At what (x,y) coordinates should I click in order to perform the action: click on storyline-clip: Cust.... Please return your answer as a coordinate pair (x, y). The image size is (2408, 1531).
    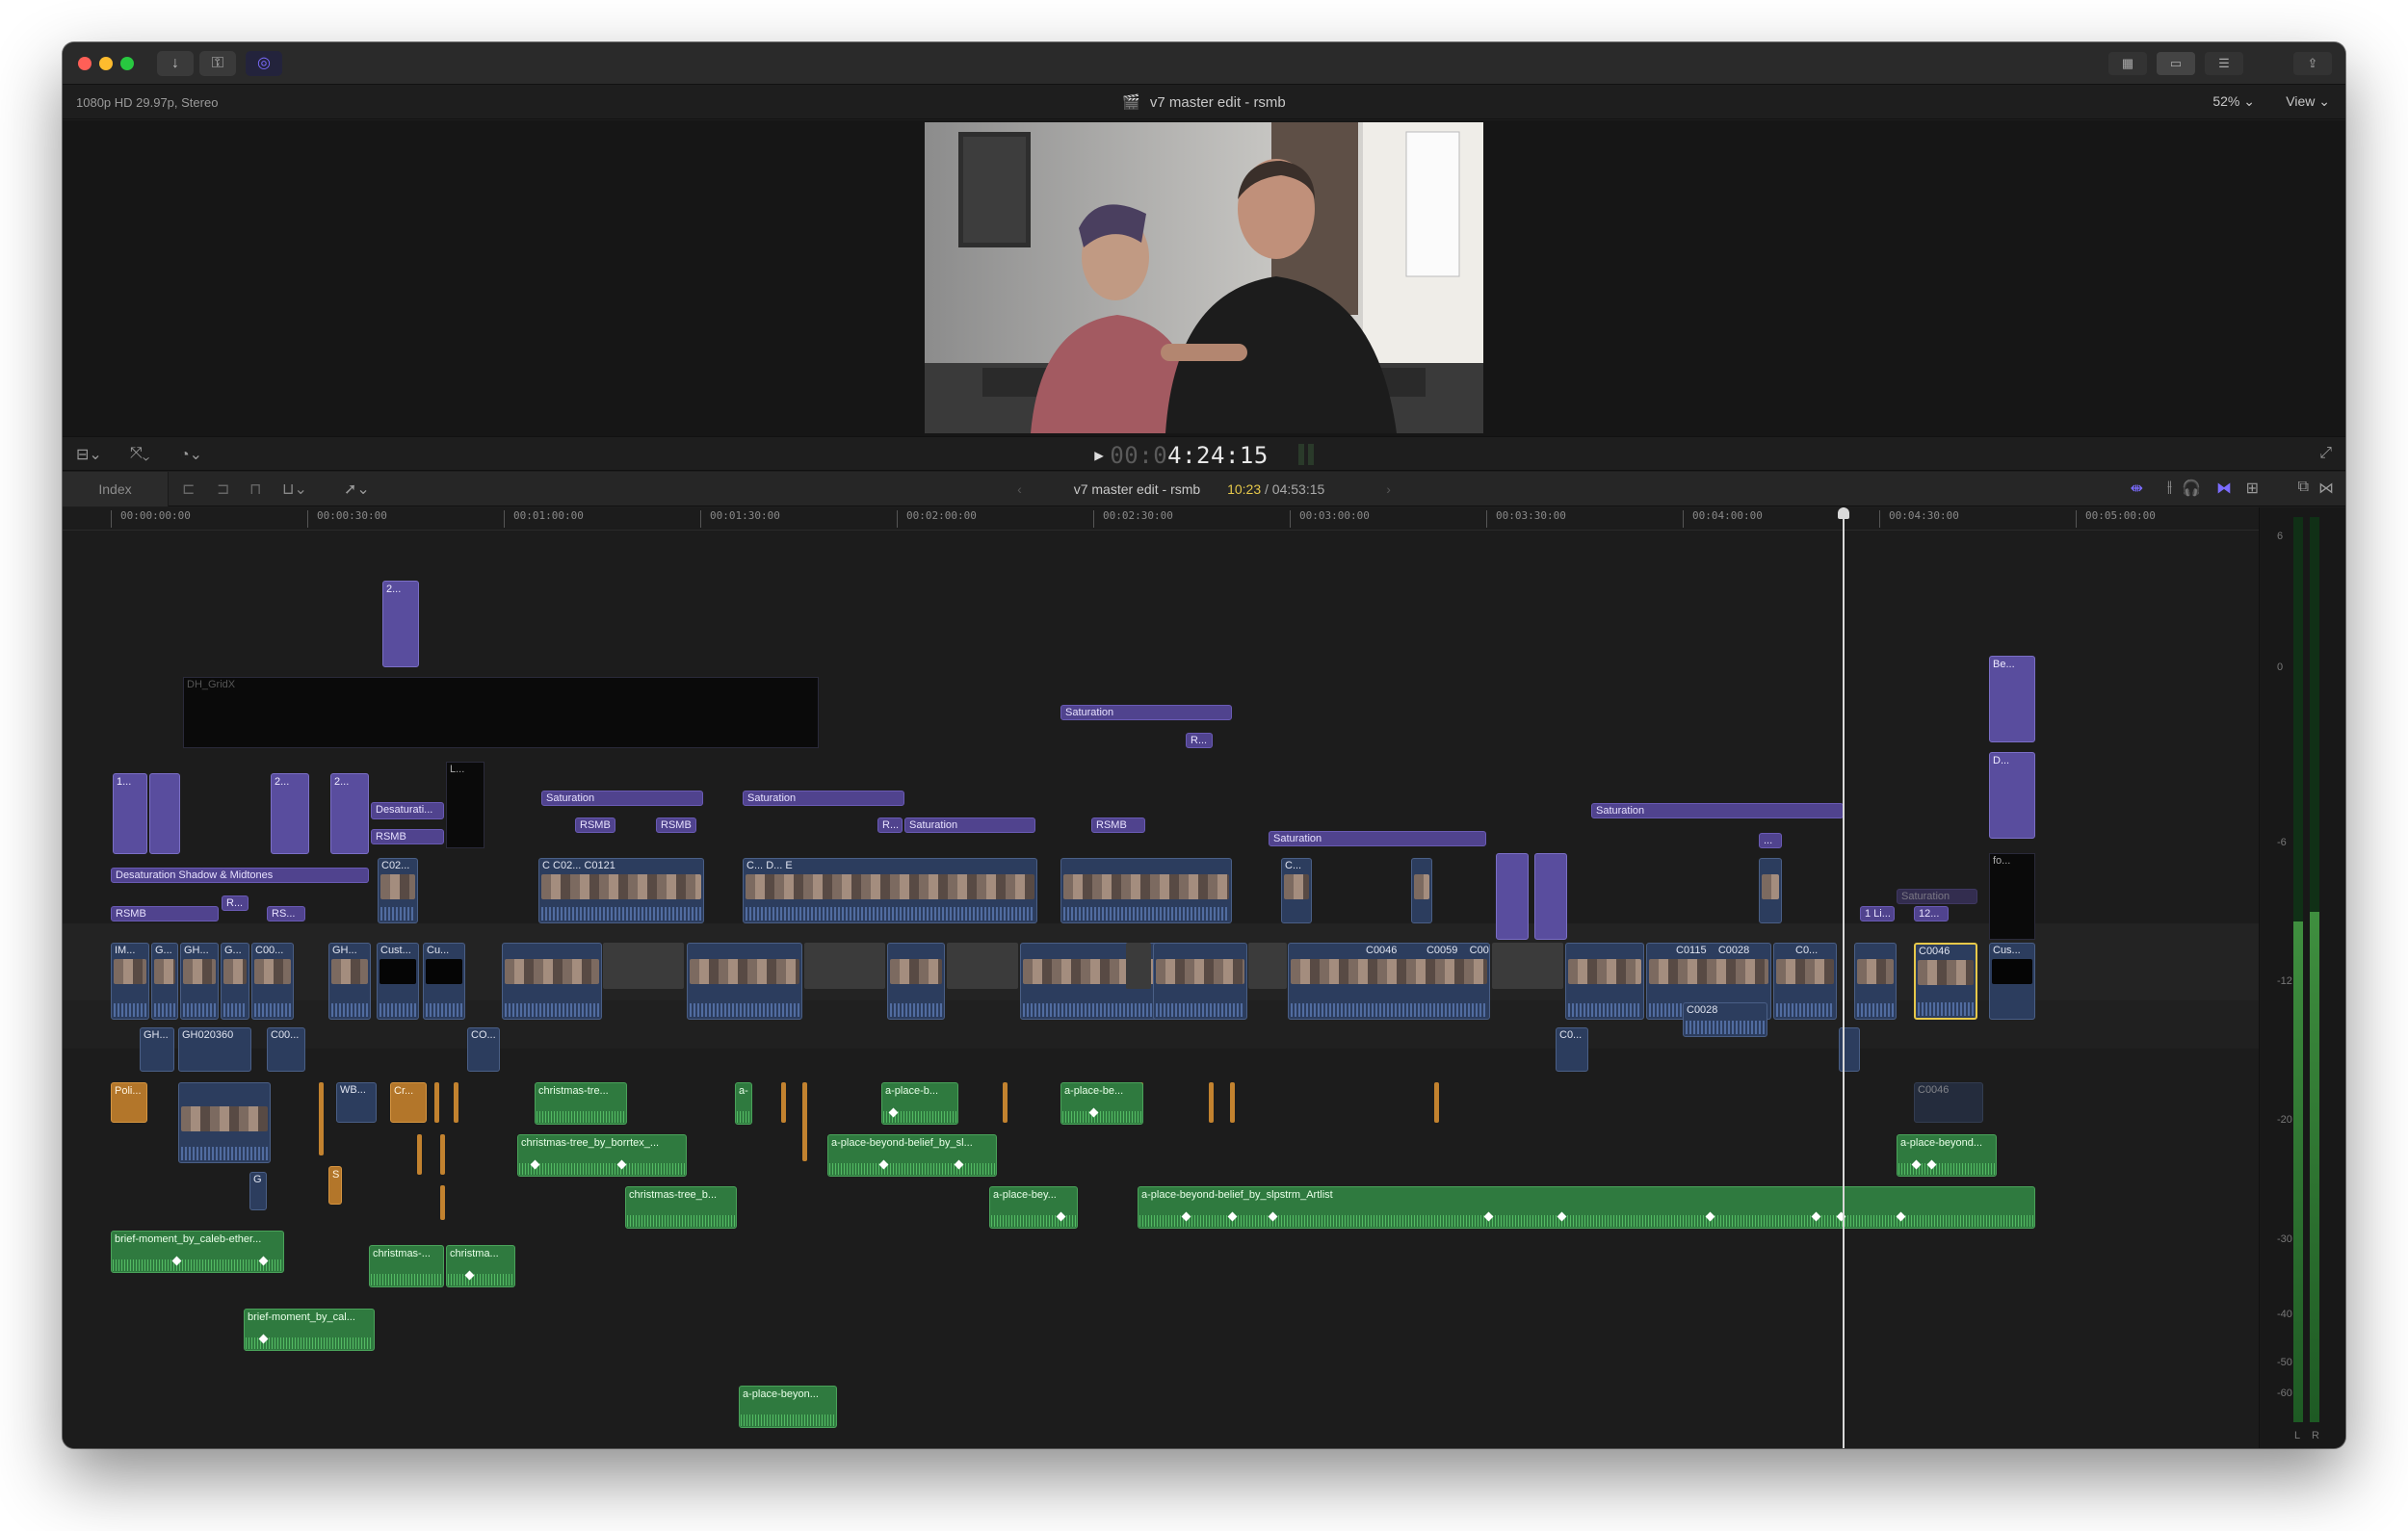
    Looking at the image, I should click on (398, 982).